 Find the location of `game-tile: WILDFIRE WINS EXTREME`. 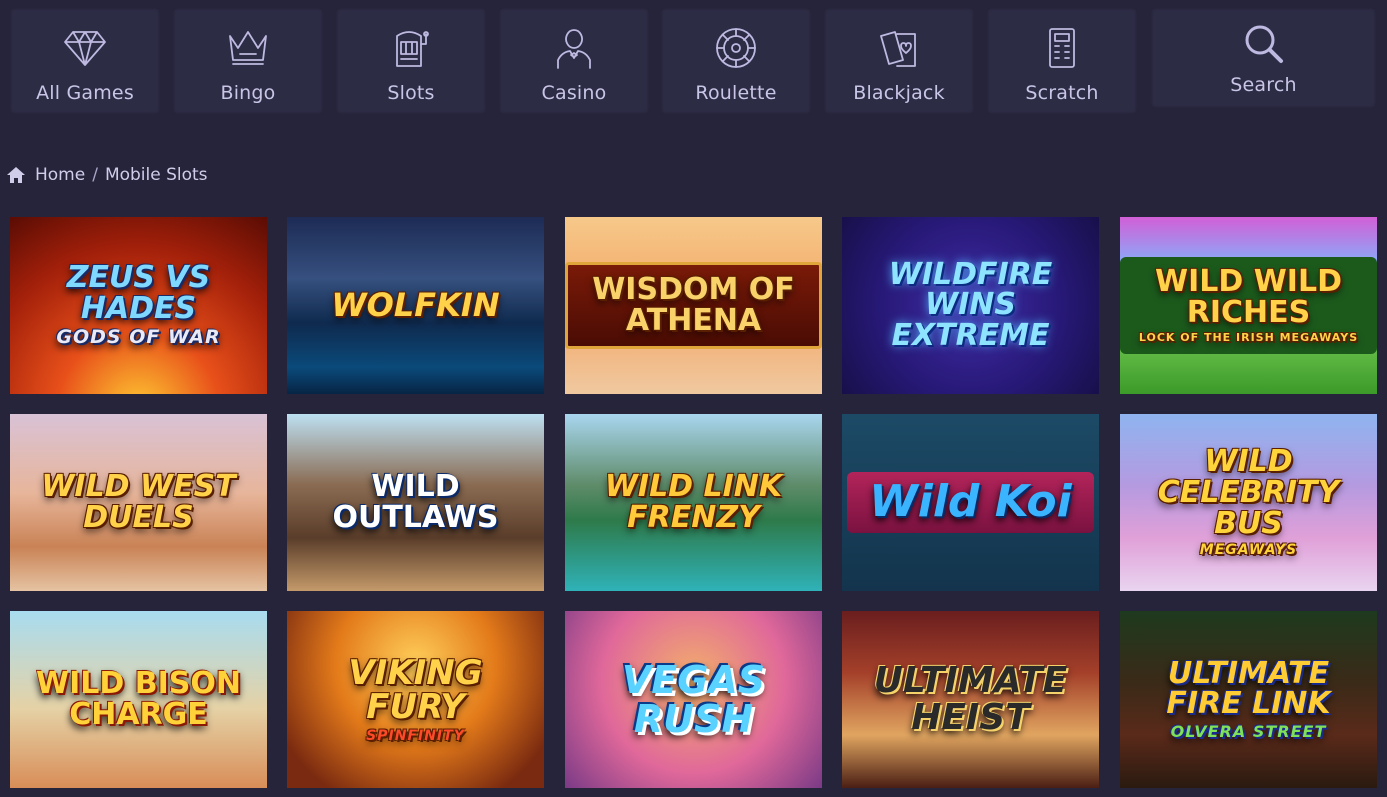

game-tile: WILDFIRE WINS EXTREME is located at coordinates (970, 305).